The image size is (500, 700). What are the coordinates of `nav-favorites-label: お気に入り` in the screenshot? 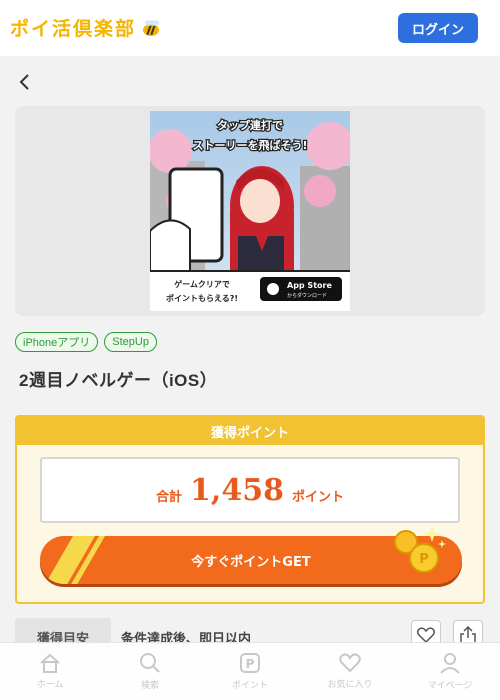 It's located at (350, 685).